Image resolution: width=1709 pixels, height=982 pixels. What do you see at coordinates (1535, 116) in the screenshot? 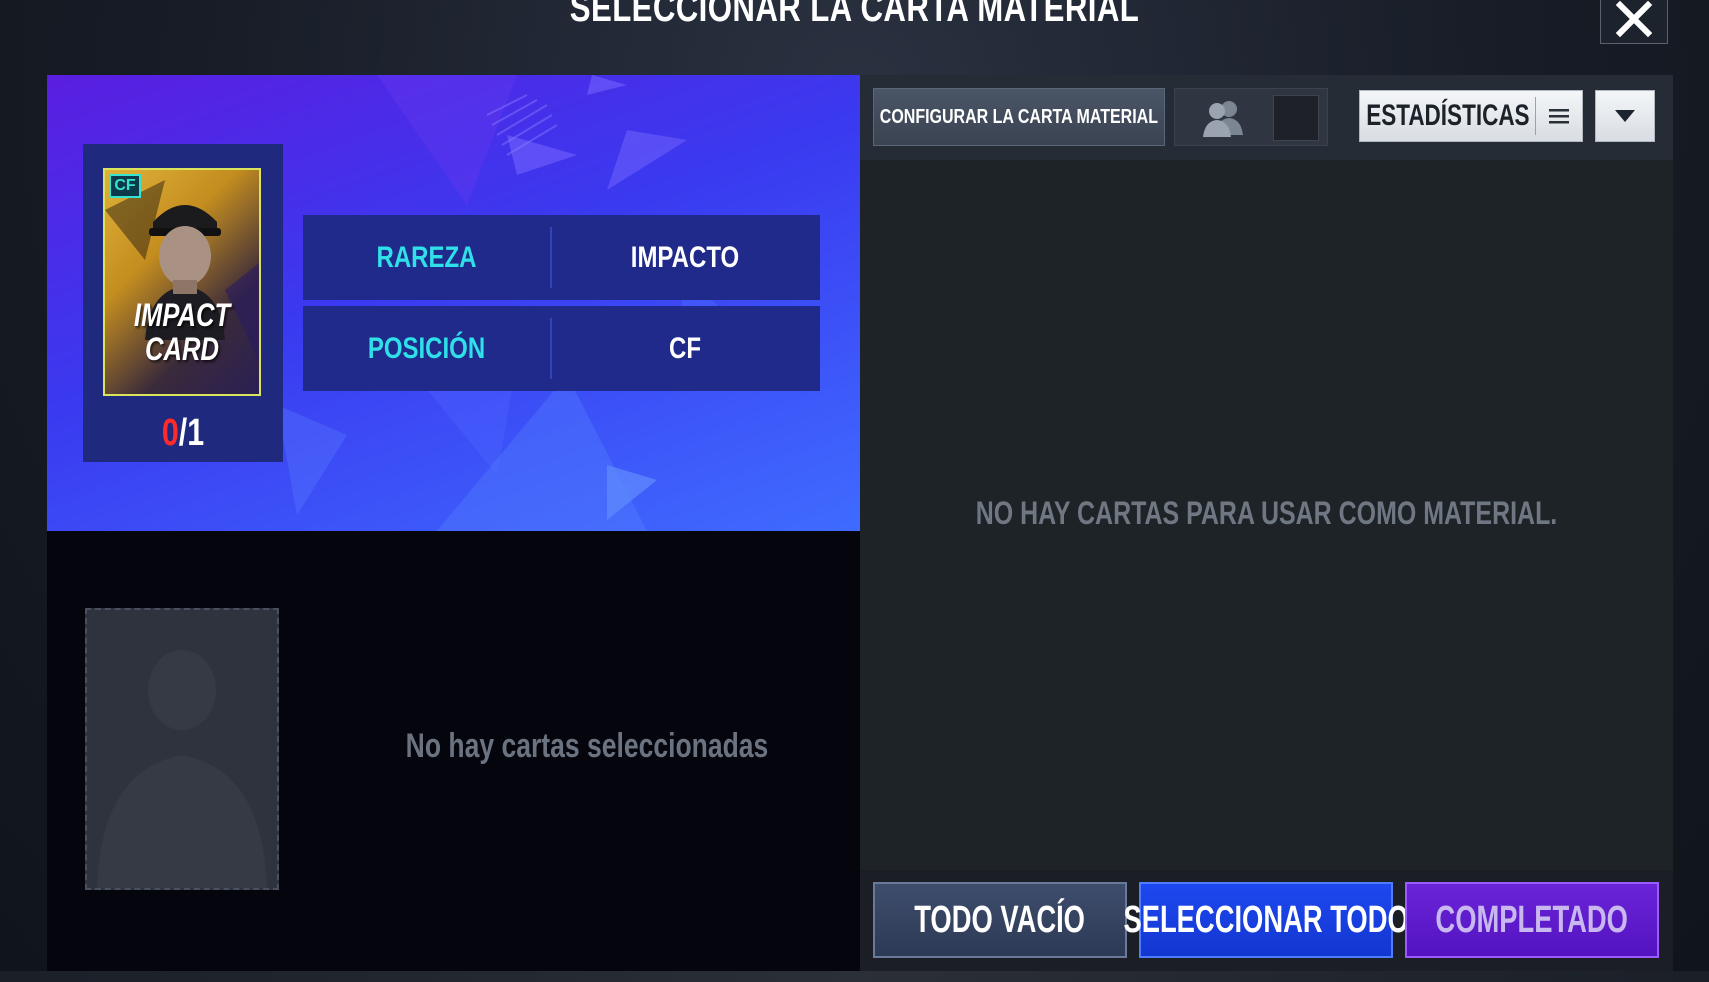
I see `stats-separator` at bounding box center [1535, 116].